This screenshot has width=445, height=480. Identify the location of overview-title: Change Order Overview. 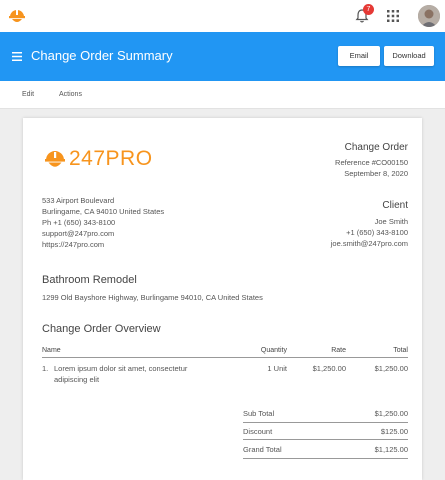
(101, 329).